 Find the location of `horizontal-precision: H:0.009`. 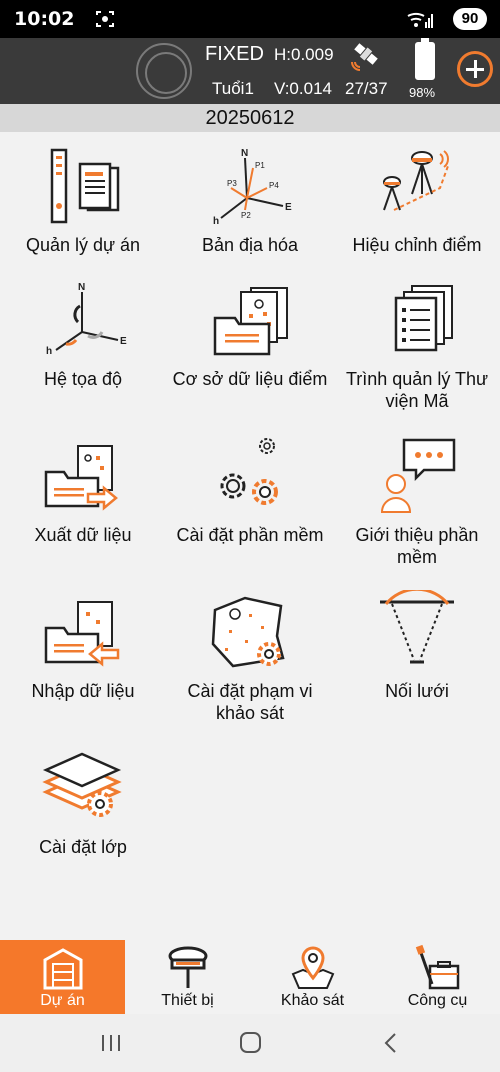

horizontal-precision: H:0.009 is located at coordinates (304, 54).